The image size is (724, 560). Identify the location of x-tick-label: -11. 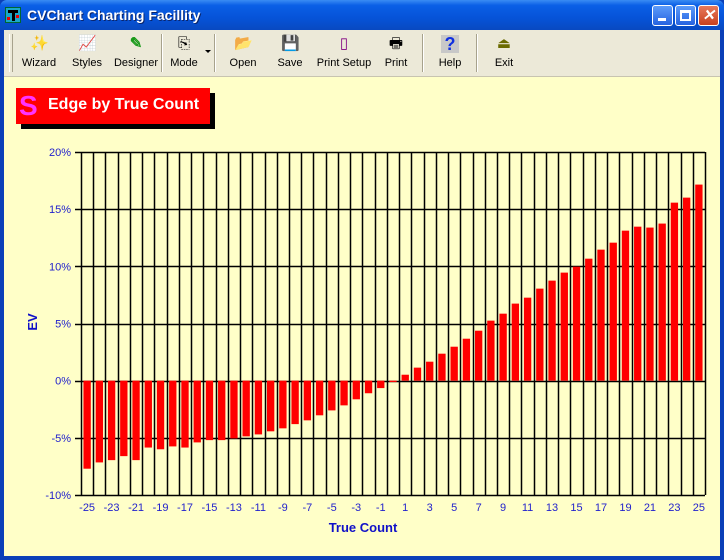
(258, 508).